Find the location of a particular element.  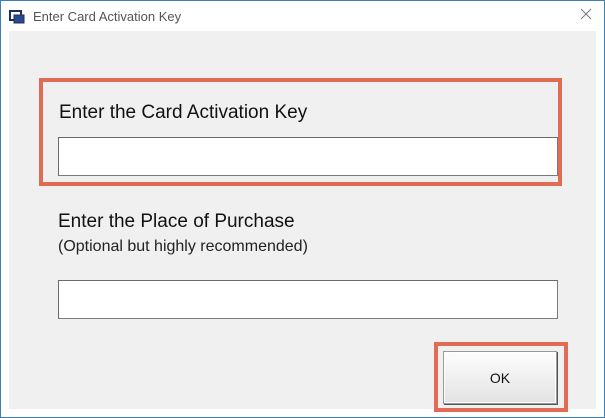

close-button is located at coordinates (586, 16).